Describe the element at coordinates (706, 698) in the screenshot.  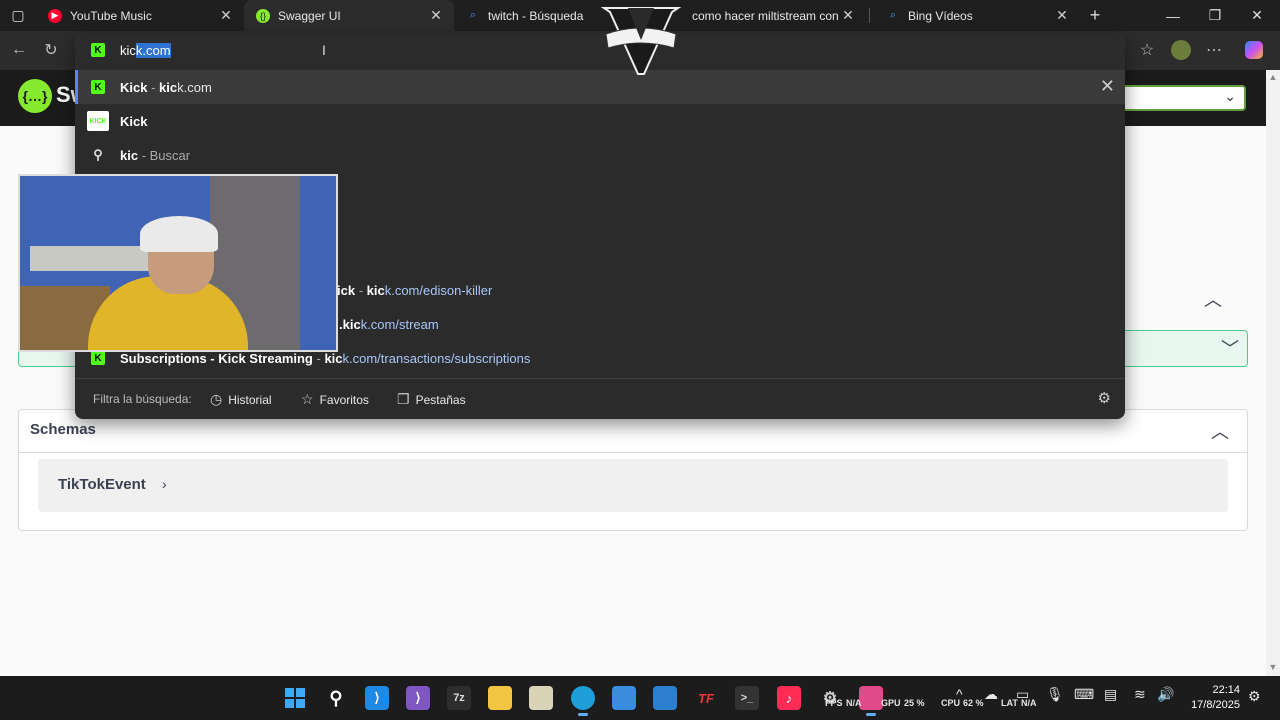
I see `tf-app-icon: TF` at that location.